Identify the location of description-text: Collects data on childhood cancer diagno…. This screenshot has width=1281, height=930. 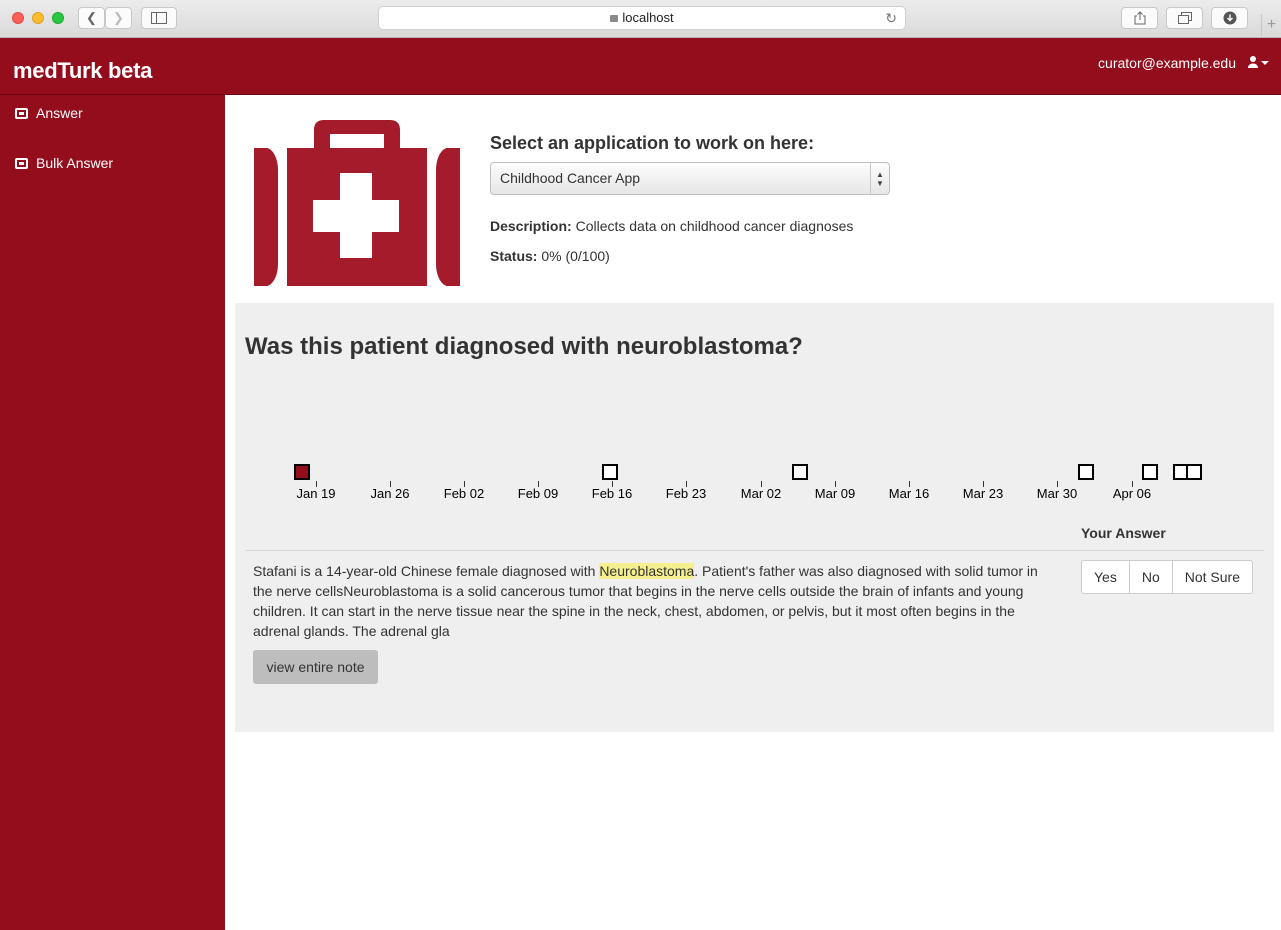
(714, 226).